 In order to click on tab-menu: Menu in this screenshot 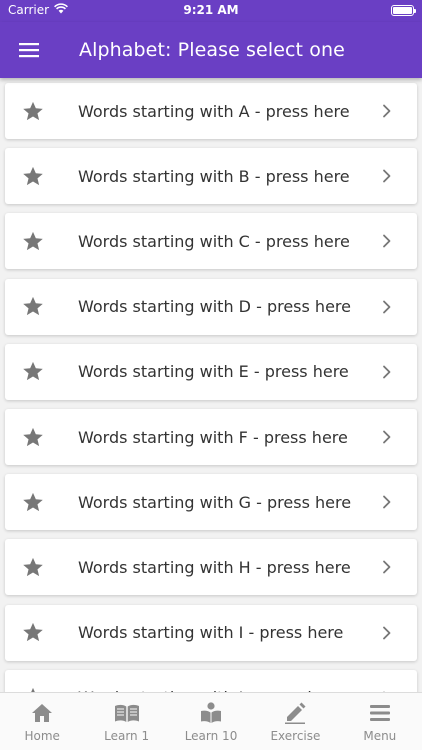, I will do `click(380, 721)`.